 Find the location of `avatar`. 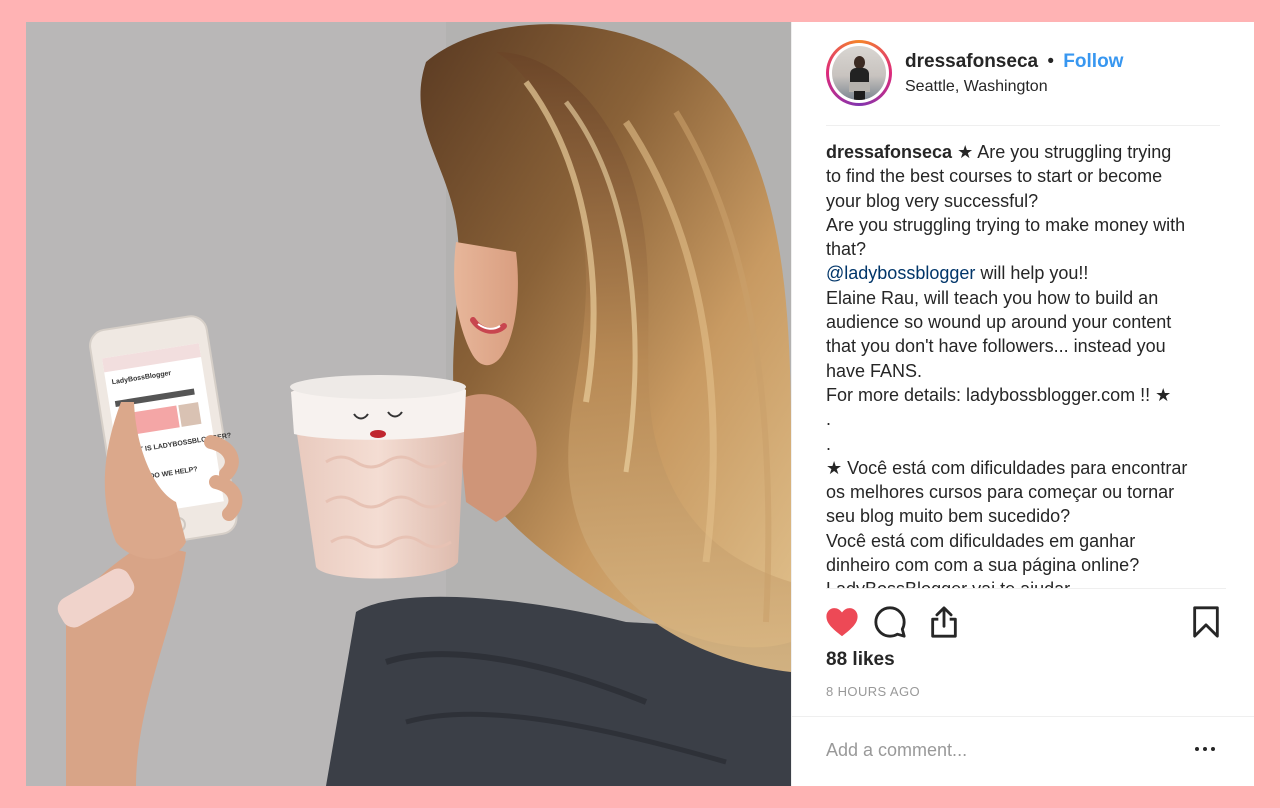

avatar is located at coordinates (859, 73).